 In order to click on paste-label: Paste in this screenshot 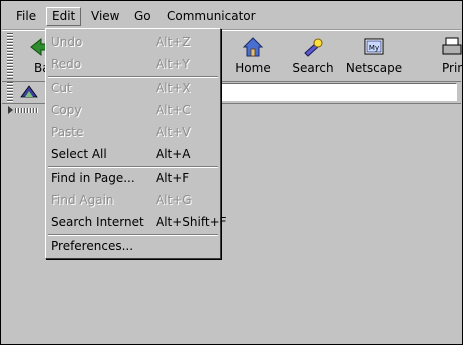, I will do `click(67, 132)`.